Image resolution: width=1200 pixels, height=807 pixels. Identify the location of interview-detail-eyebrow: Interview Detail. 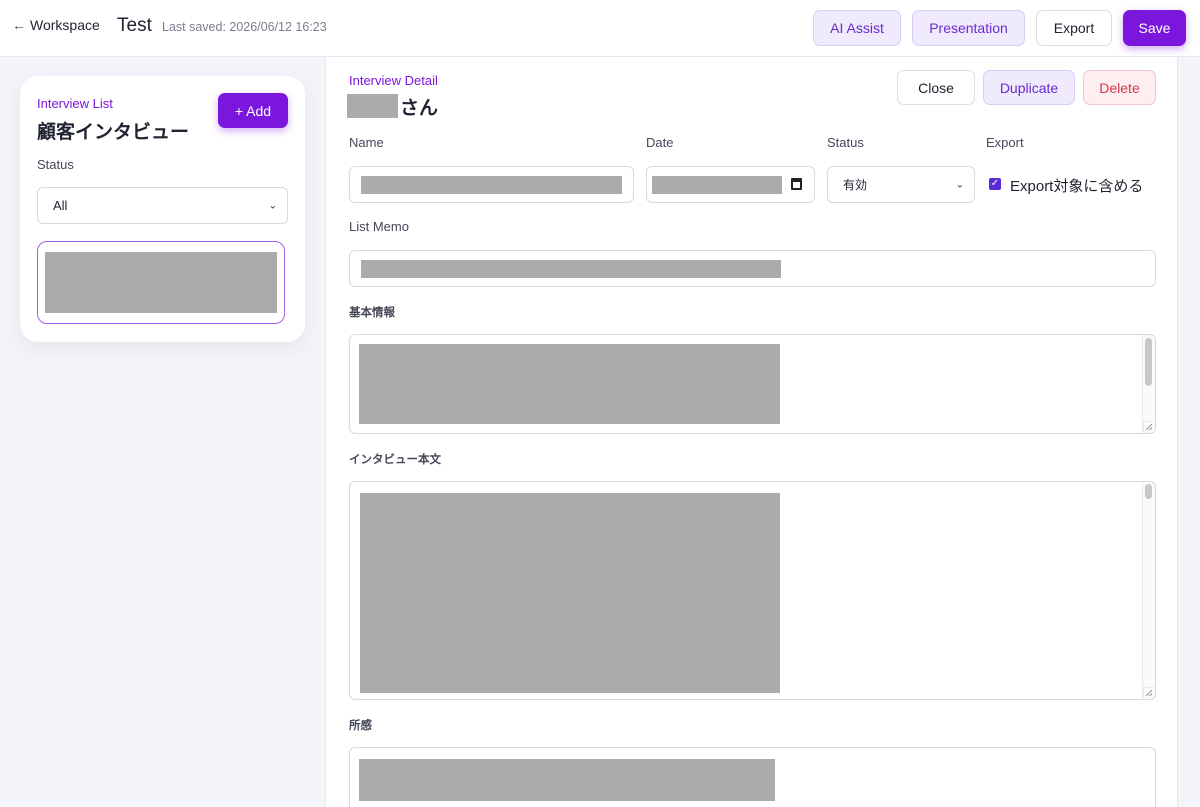
(393, 80).